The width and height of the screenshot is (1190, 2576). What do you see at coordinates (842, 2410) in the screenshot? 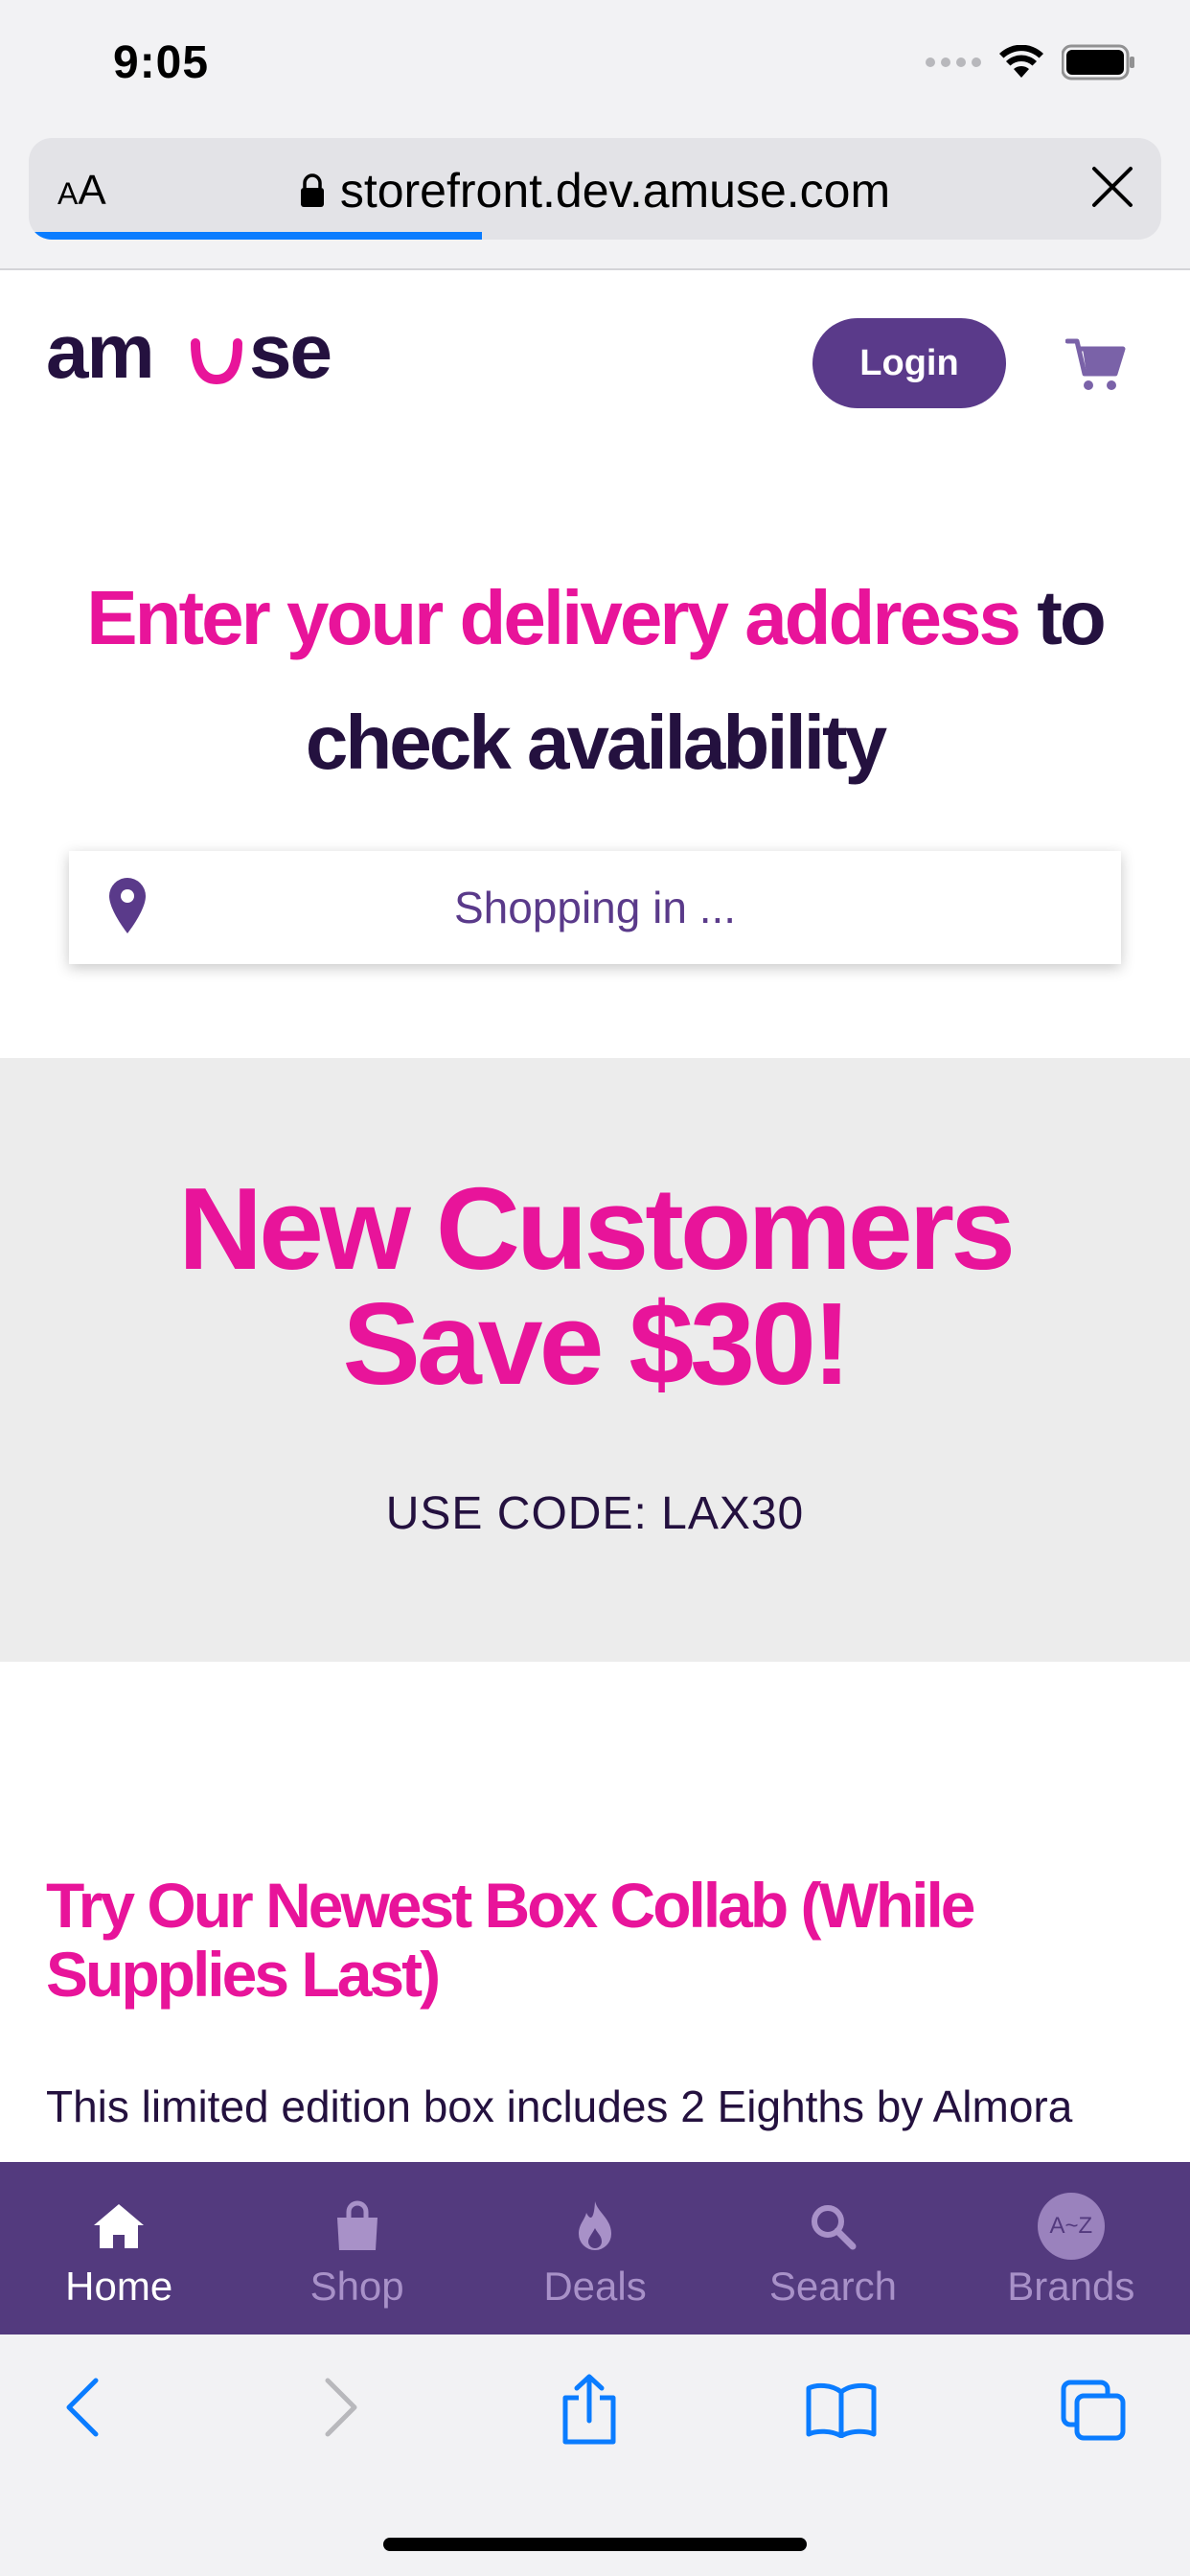
I see `bookmarks-icon` at bounding box center [842, 2410].